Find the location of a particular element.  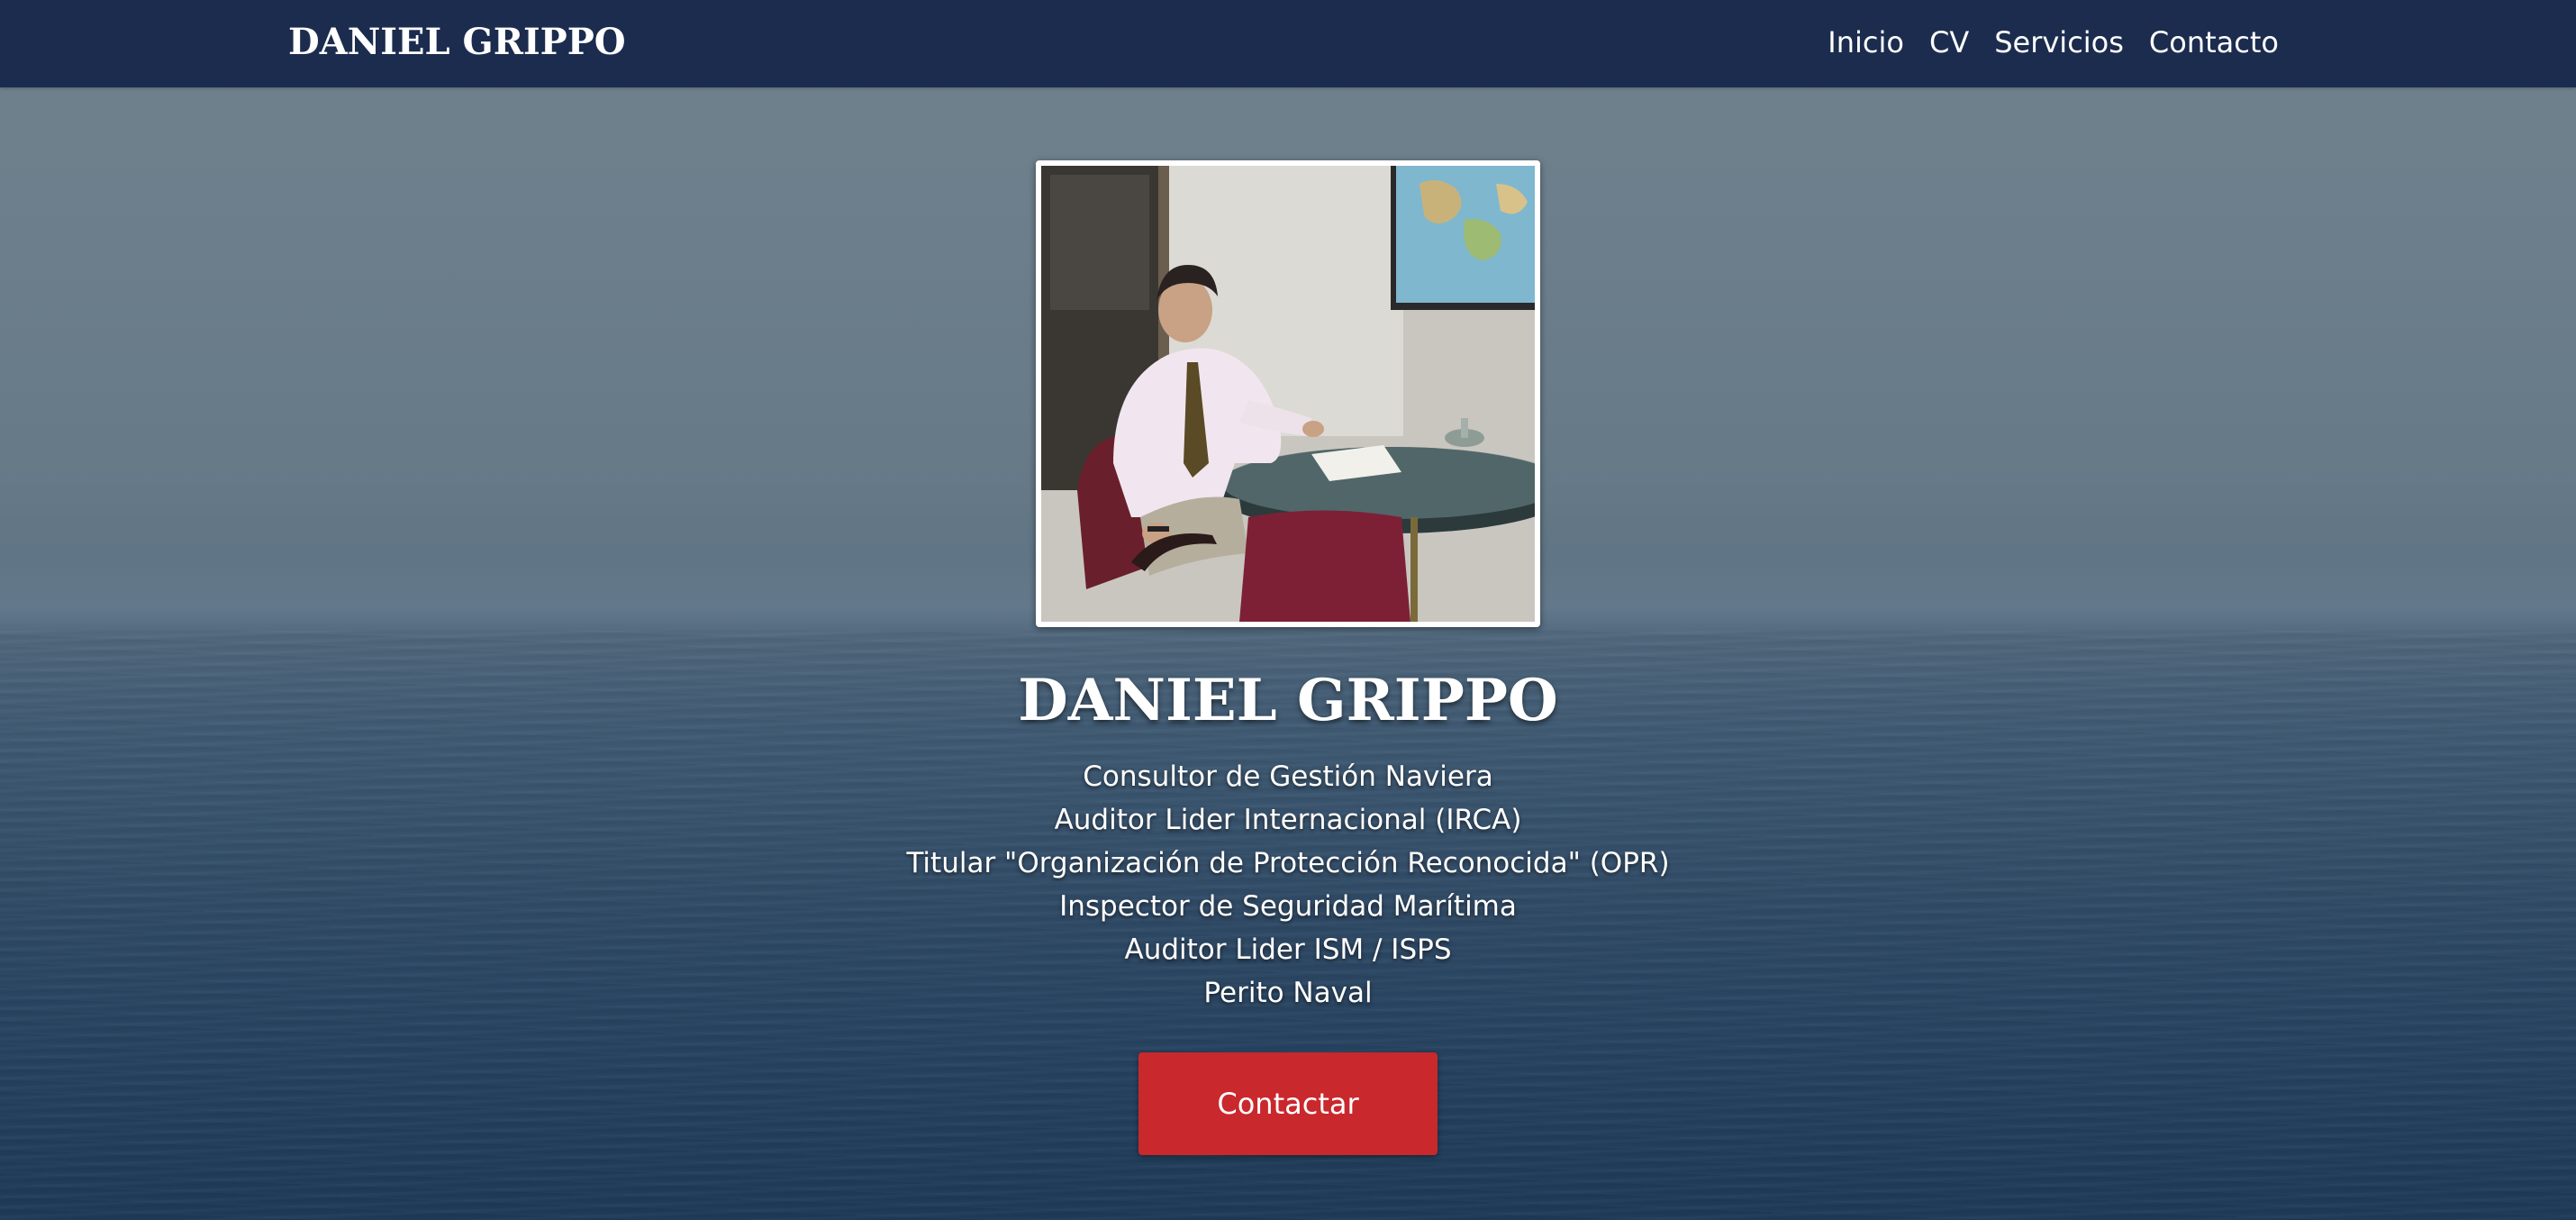

nav-item-contacto: Contacto is located at coordinates (2214, 42).